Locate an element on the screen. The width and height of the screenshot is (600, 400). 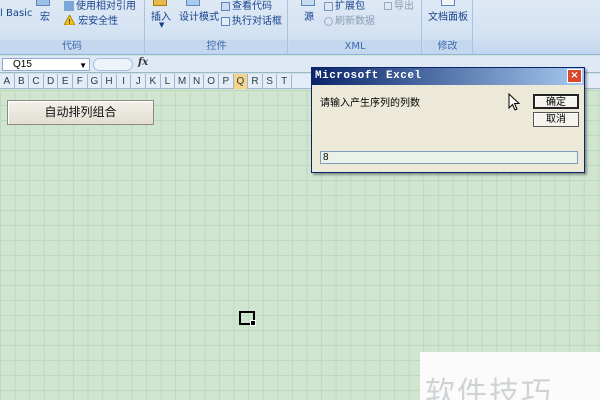
document-panel-icon is located at coordinates (448, 3).